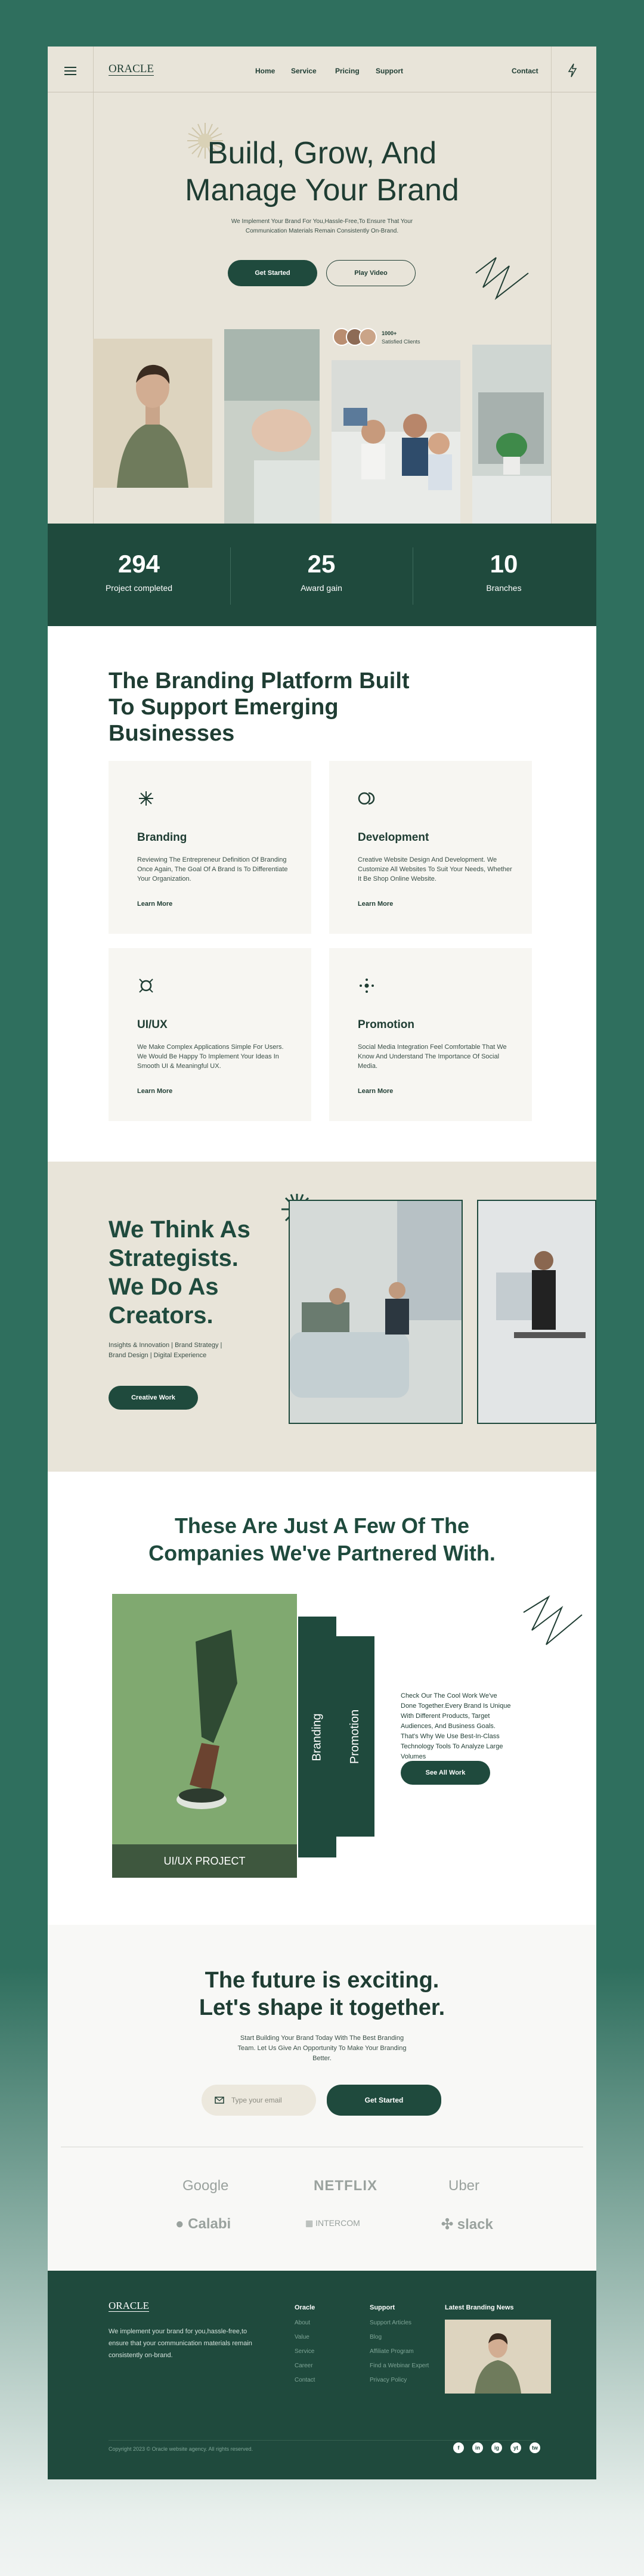 The height and width of the screenshot is (2576, 644). Describe the element at coordinates (496, 2448) in the screenshot. I see `instagram-icon: ig` at that location.